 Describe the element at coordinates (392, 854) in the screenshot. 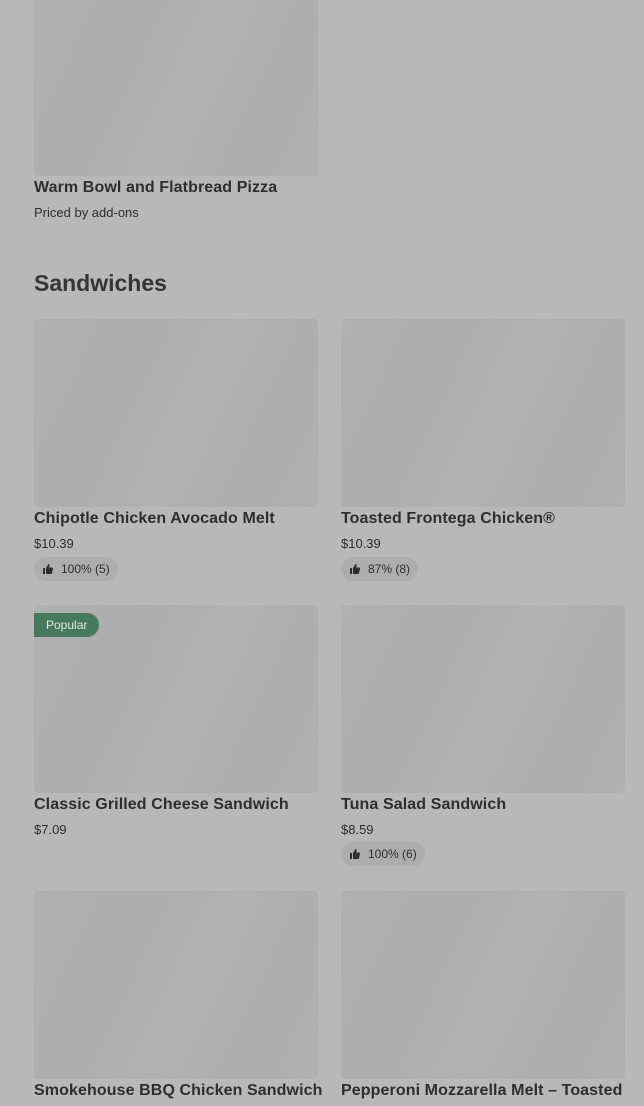

I see `rating-text: 100% (6)` at that location.